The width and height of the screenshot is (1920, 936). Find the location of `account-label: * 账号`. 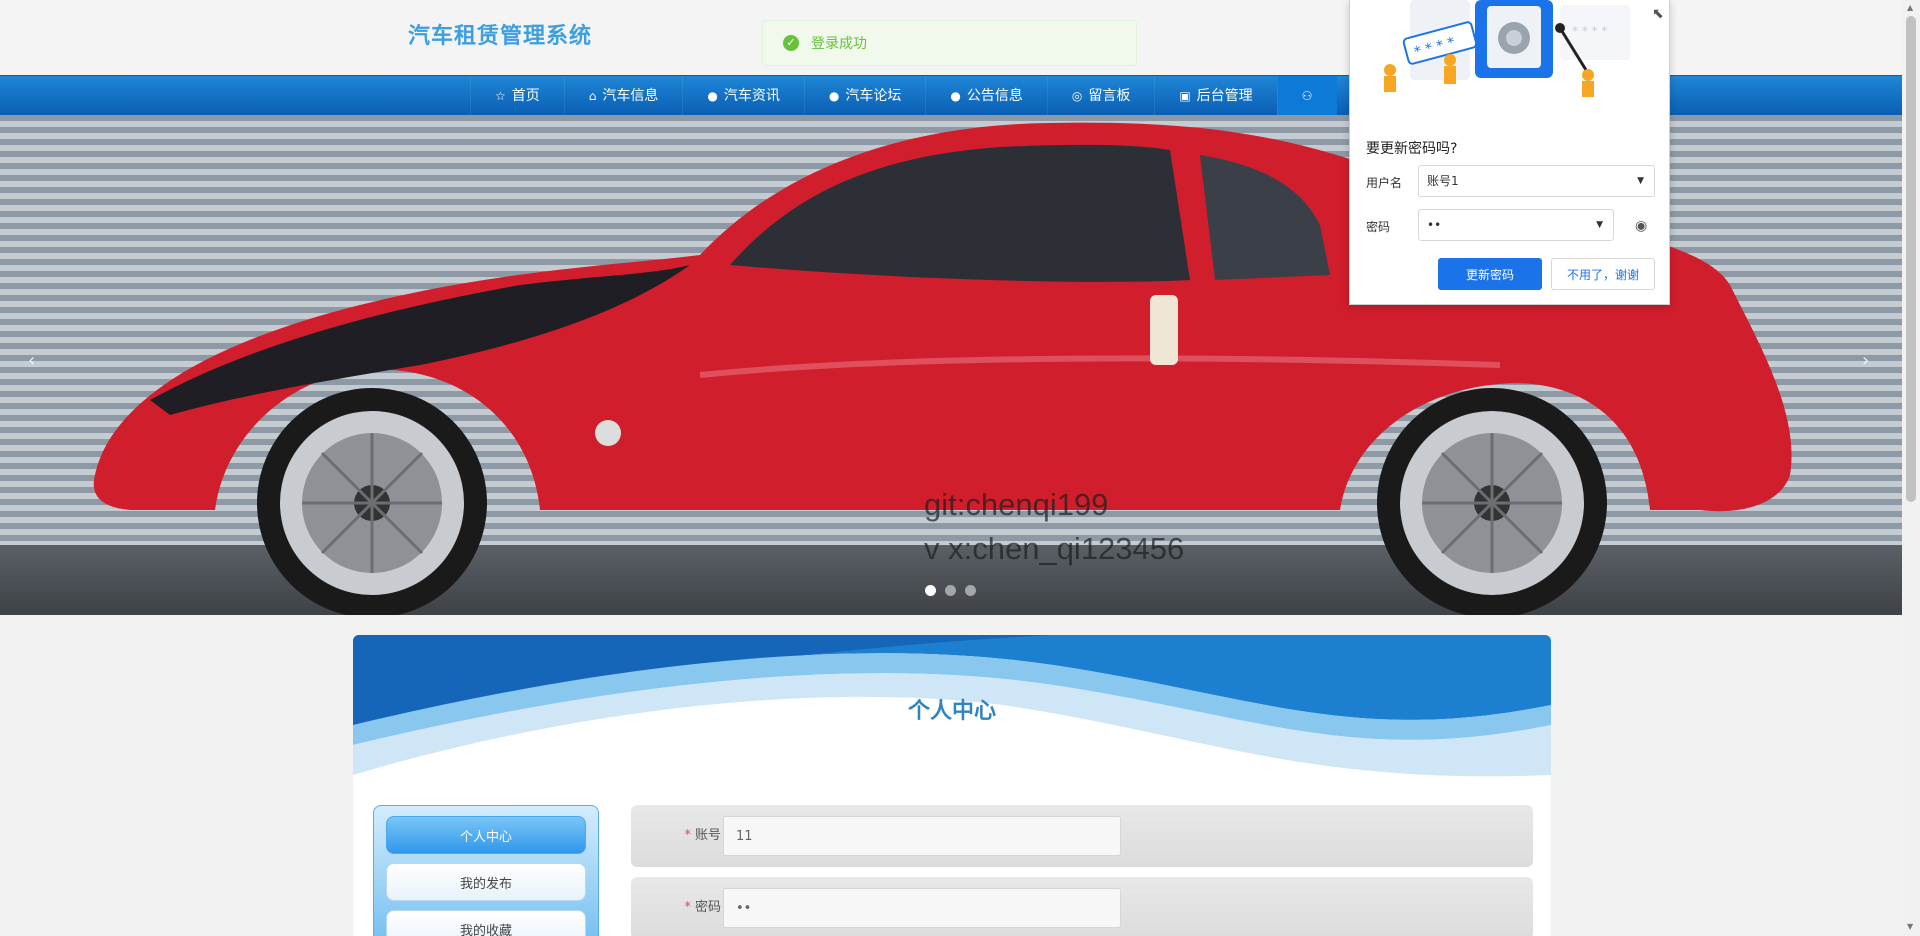

account-label: * 账号 is located at coordinates (702, 835).